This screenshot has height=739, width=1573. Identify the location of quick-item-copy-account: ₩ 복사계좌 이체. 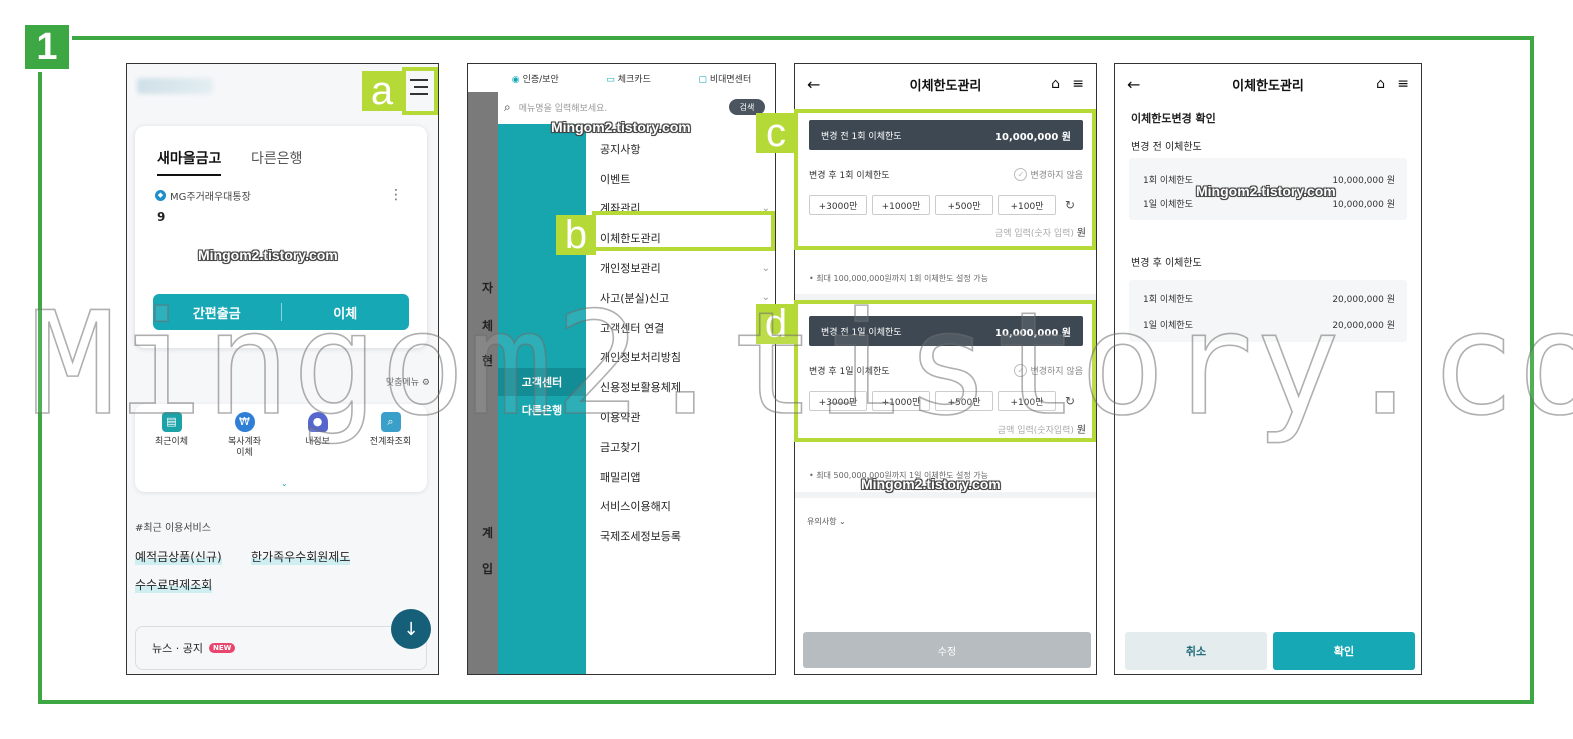
(245, 452).